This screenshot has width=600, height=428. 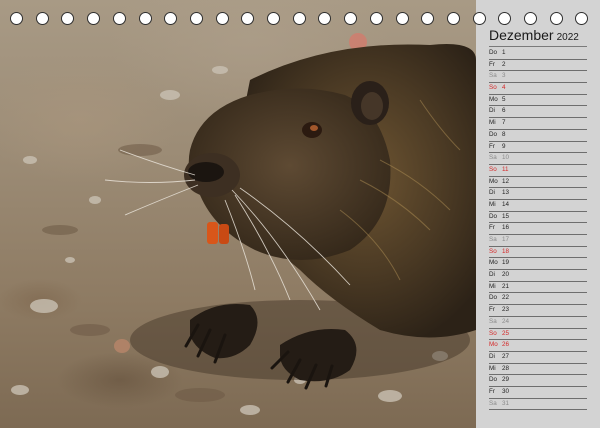 What do you see at coordinates (506, 403) in the screenshot?
I see `day-number: 31` at bounding box center [506, 403].